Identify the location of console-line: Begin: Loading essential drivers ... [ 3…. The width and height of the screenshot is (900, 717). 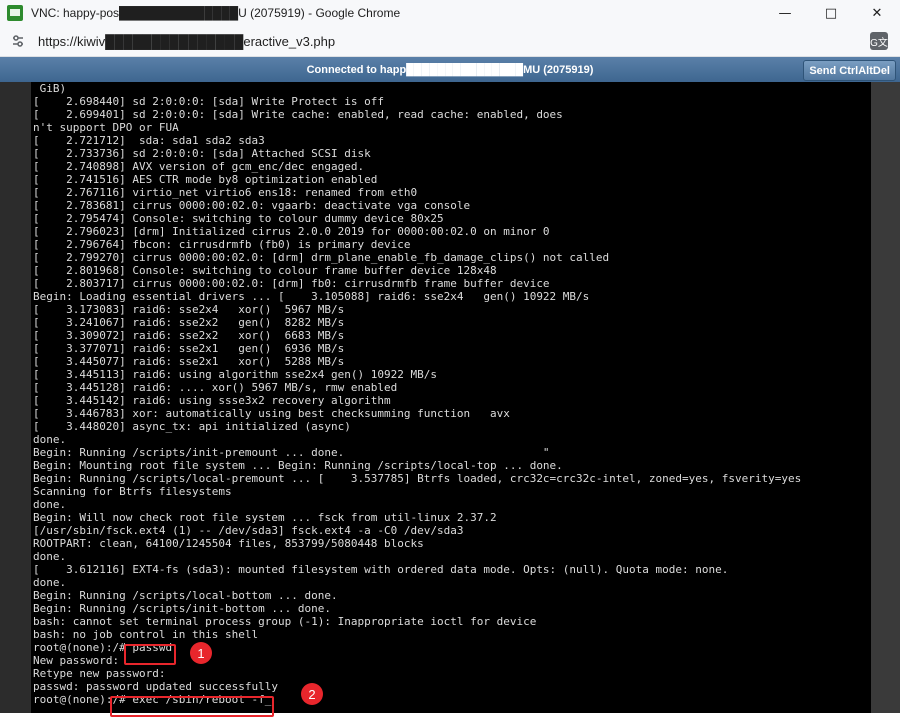
(311, 296).